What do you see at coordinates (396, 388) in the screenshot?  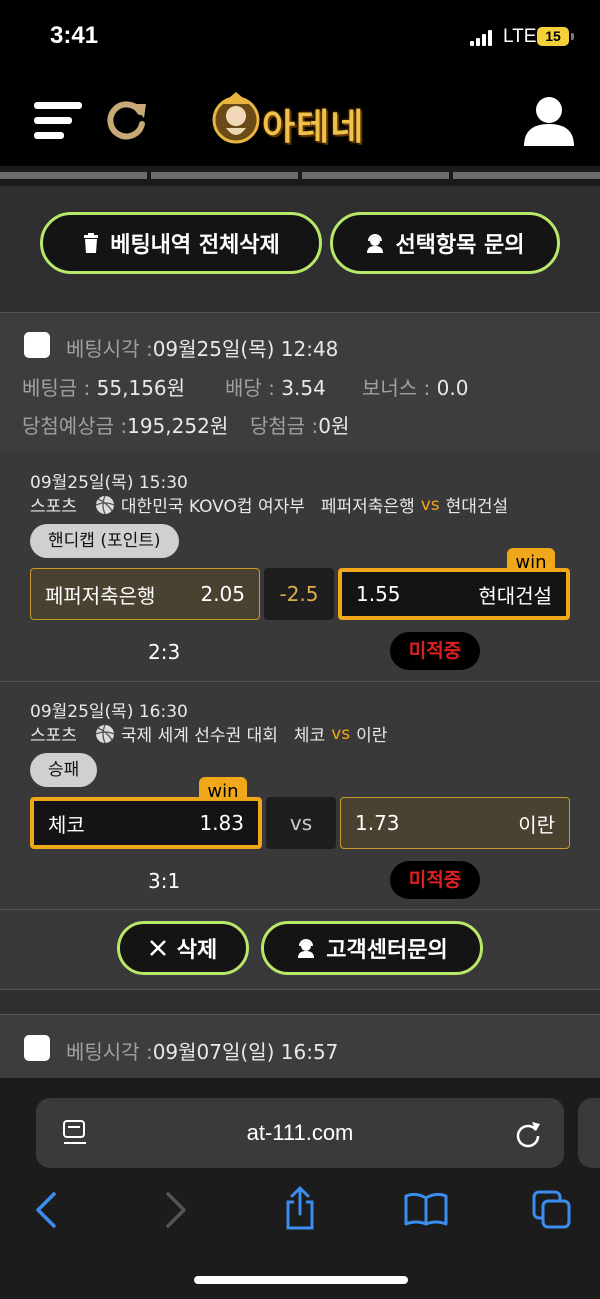 I see `bonus-label: 보너스 :` at bounding box center [396, 388].